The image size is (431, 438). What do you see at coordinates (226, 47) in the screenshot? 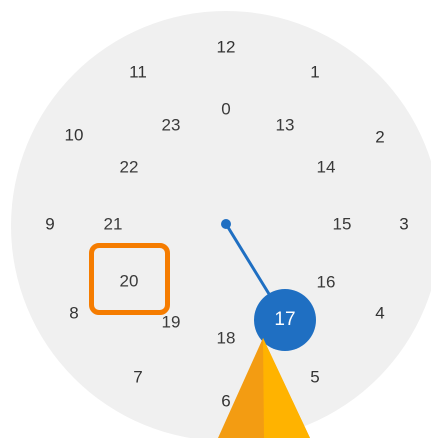
I see `hour-12: 12` at bounding box center [226, 47].